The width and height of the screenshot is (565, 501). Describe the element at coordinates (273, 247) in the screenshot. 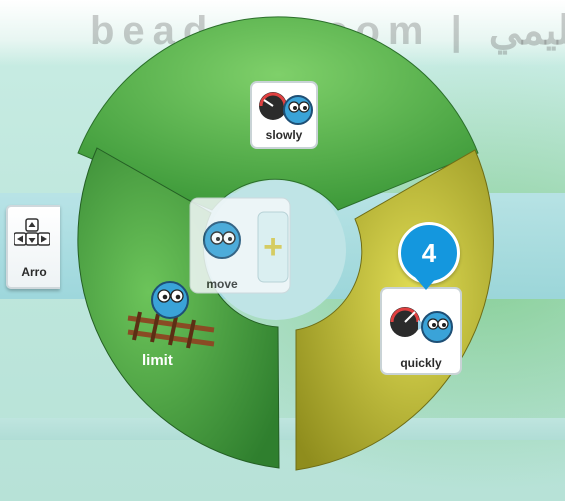

I see `plus-icon: +` at that location.